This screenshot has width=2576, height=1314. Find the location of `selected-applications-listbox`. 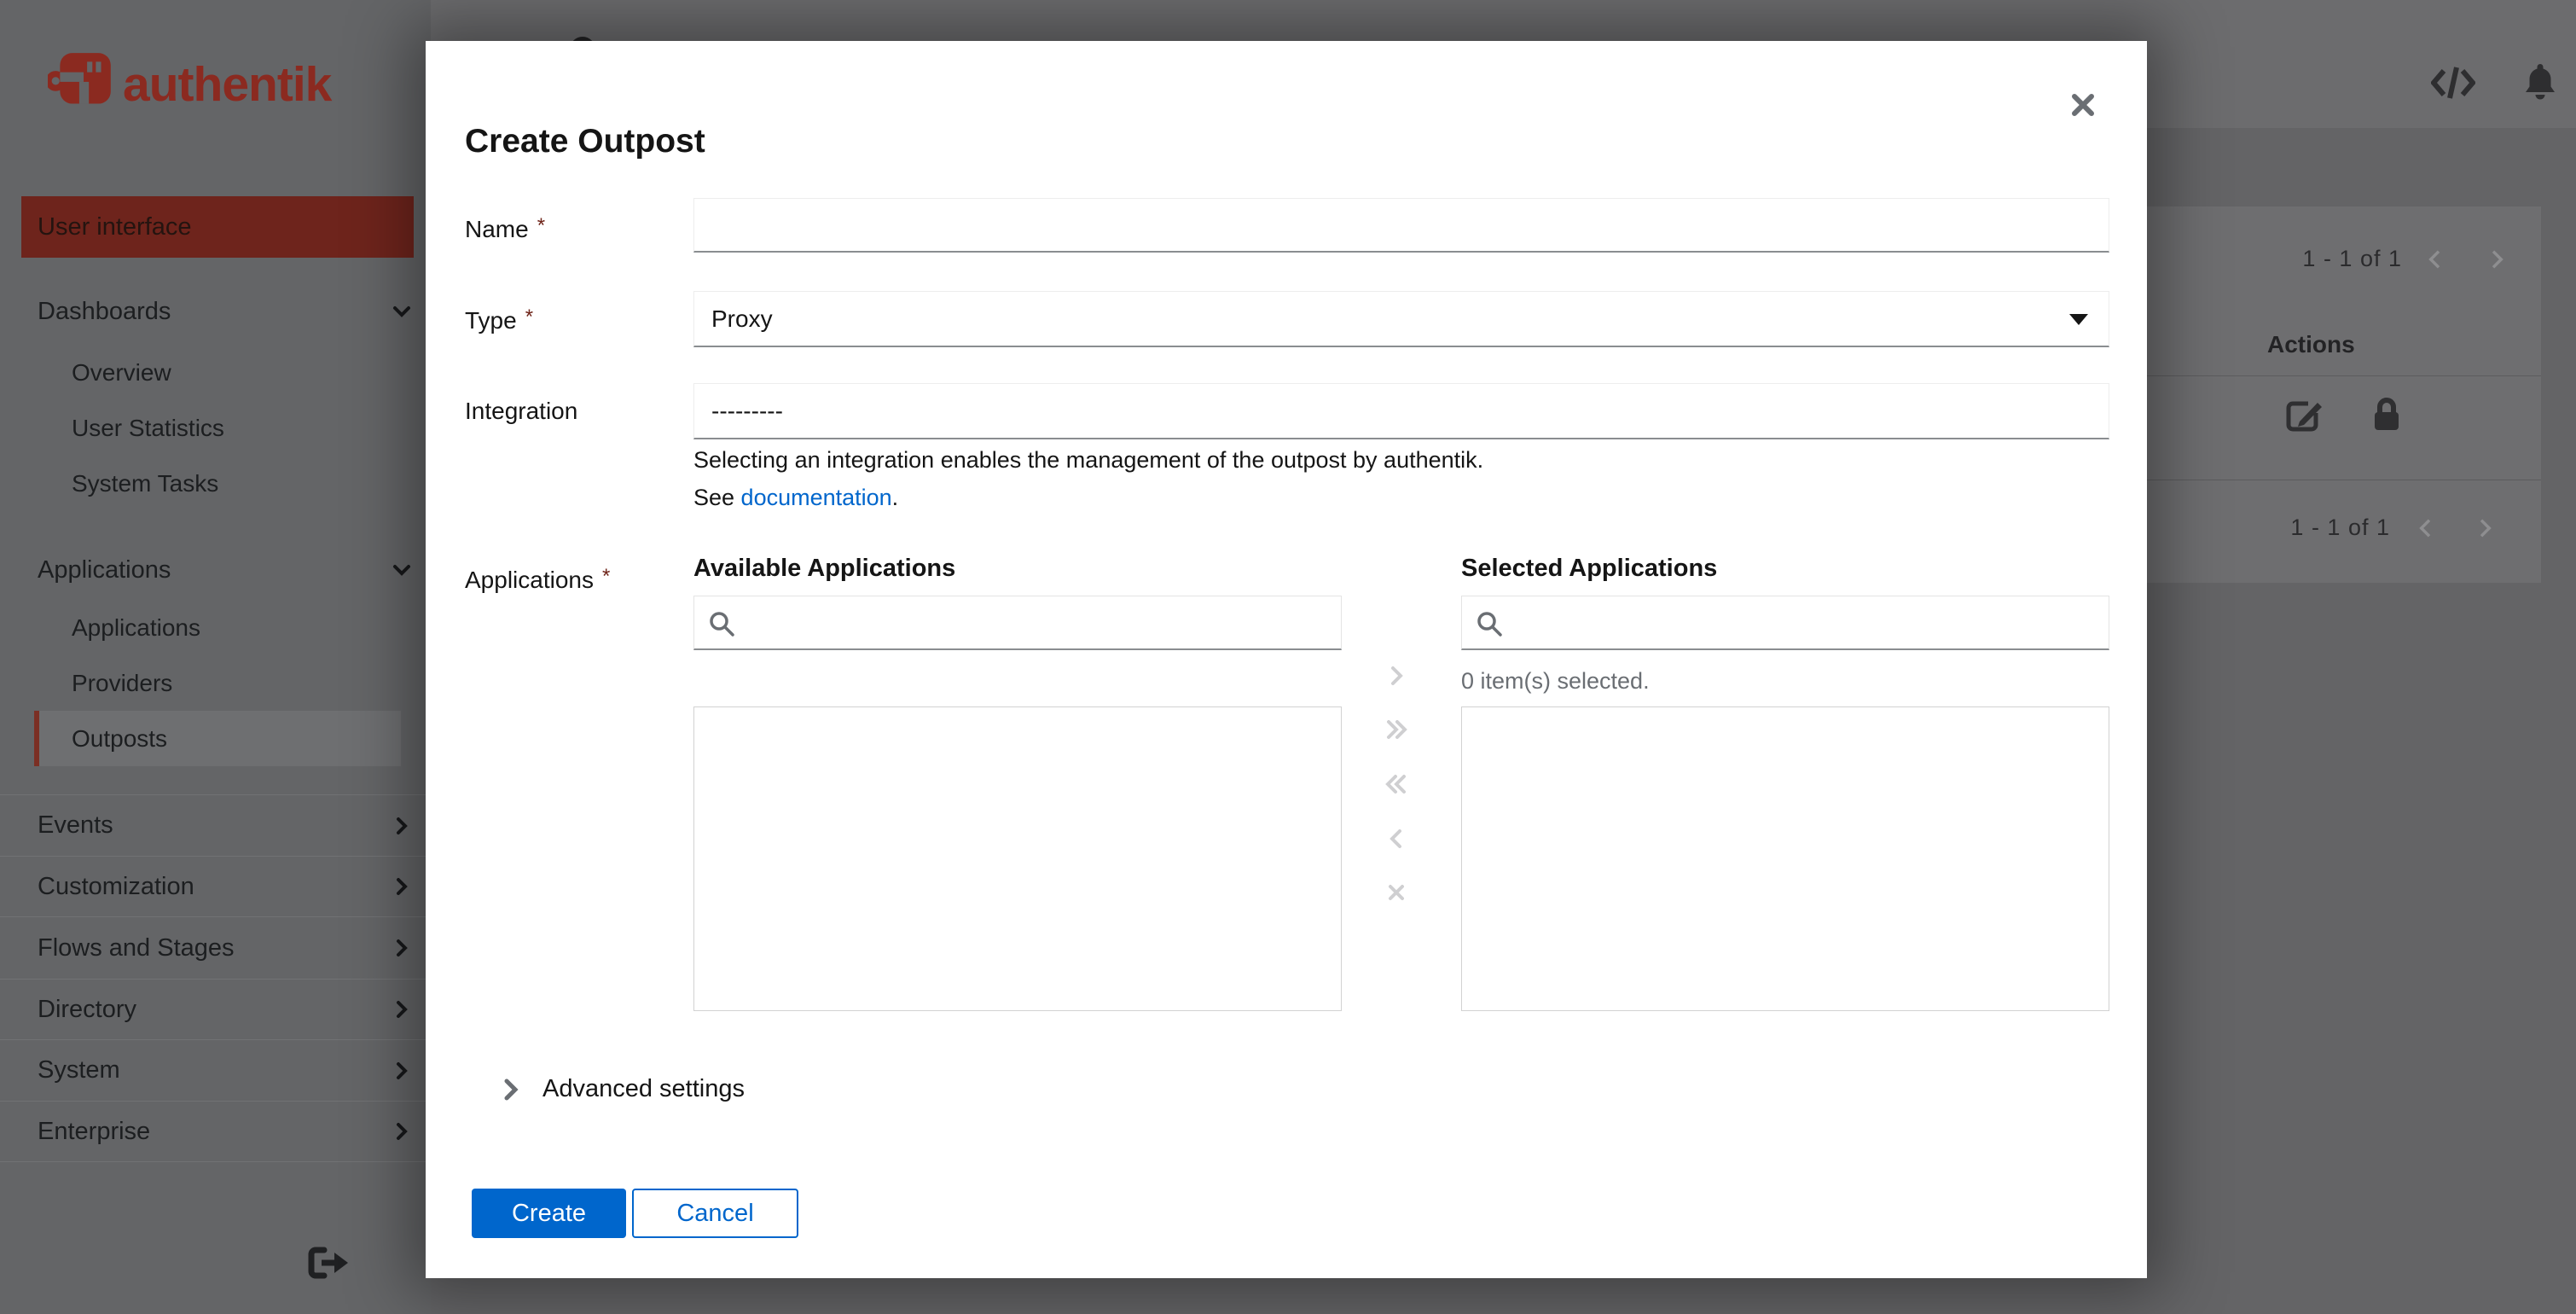

selected-applications-listbox is located at coordinates (1785, 858).